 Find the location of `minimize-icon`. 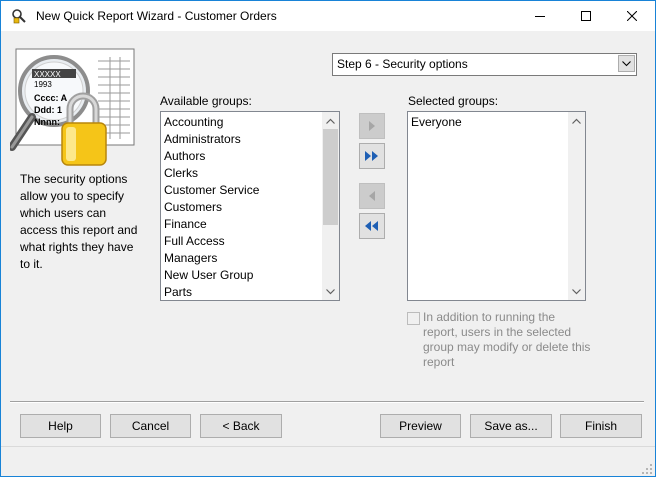

minimize-icon is located at coordinates (540, 16).